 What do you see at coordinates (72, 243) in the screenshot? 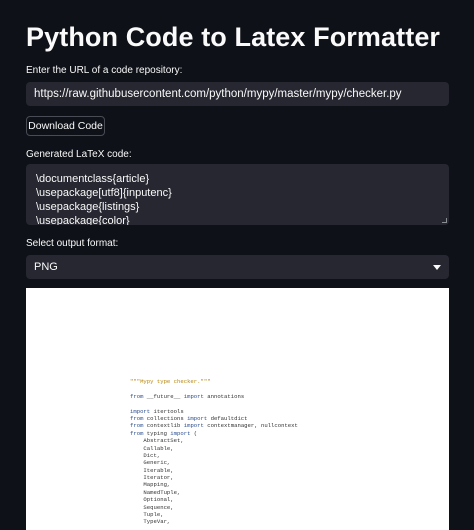
I see `format-select-label: Select output format:` at bounding box center [72, 243].